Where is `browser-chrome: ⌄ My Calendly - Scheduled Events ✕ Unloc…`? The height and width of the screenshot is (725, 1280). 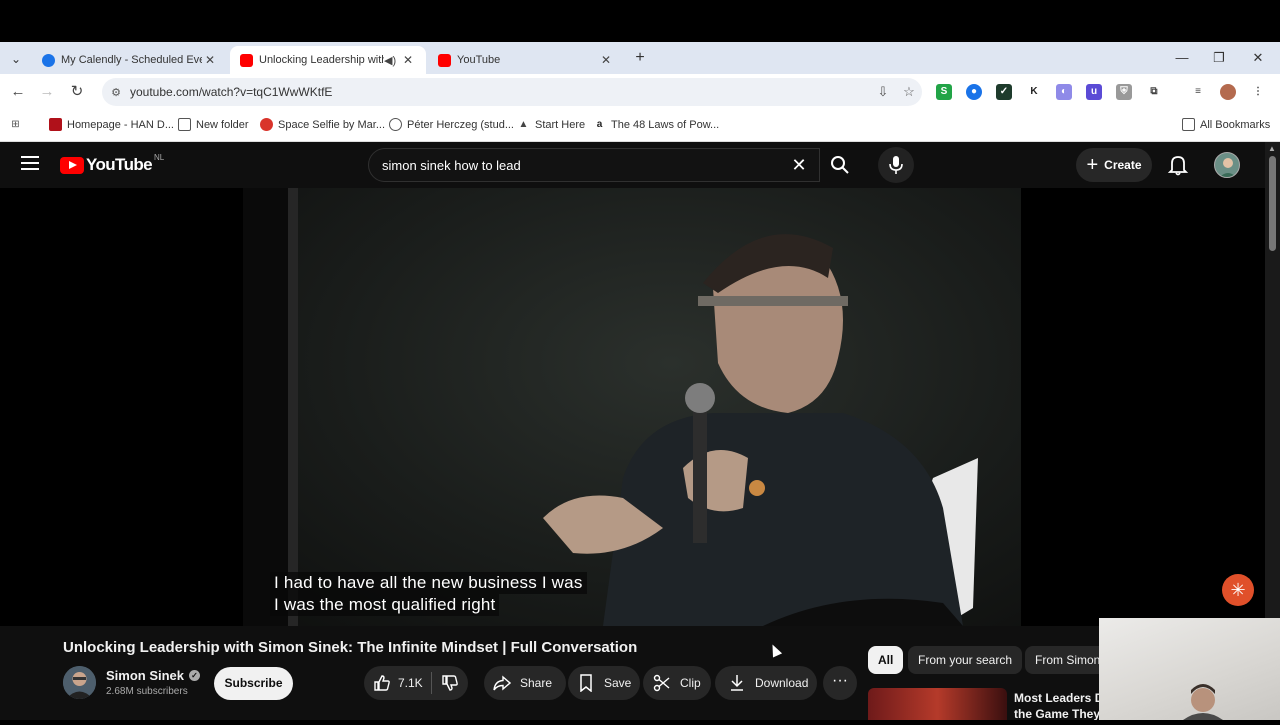
browser-chrome: ⌄ My Calendly - Scheduled Events ✕ Unloc… is located at coordinates (640, 92).